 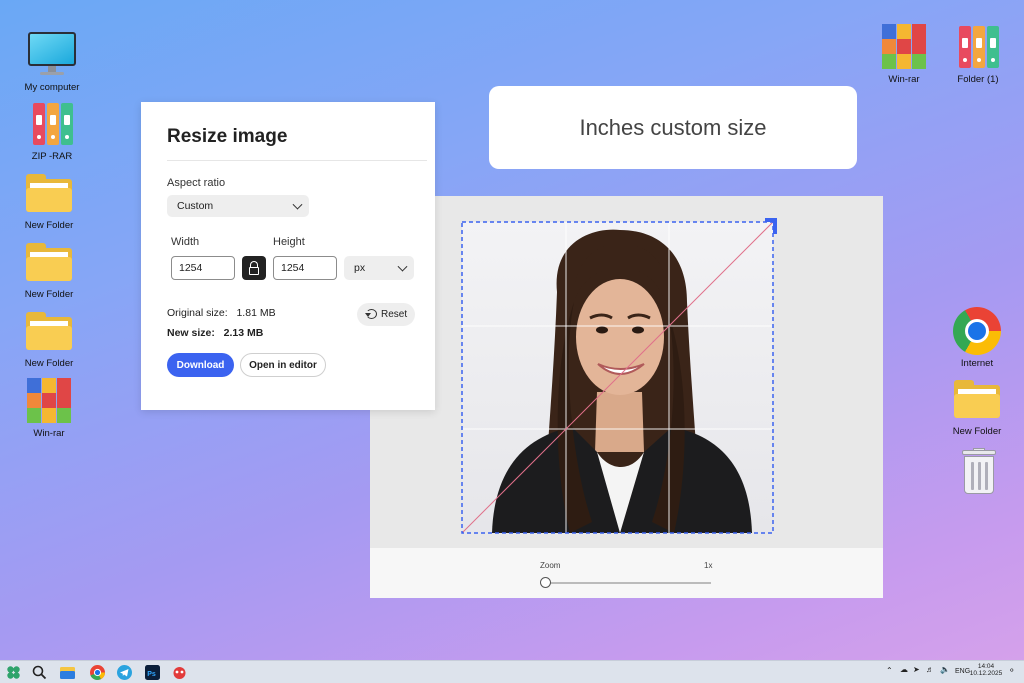 What do you see at coordinates (673, 127) in the screenshot?
I see `heading-card: Inches custom size` at bounding box center [673, 127].